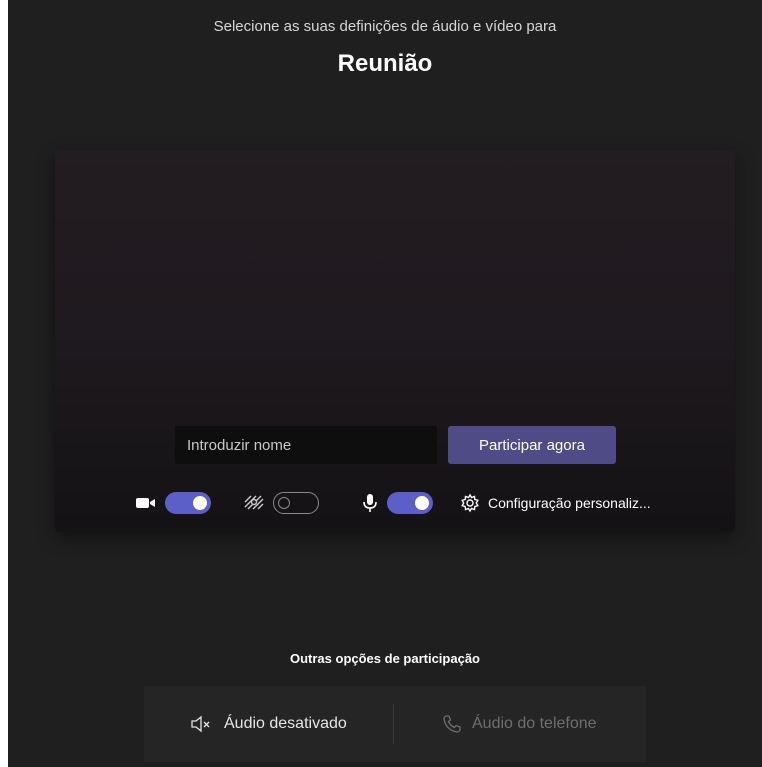 The image size is (762, 767). I want to click on gear-icon, so click(470, 503).